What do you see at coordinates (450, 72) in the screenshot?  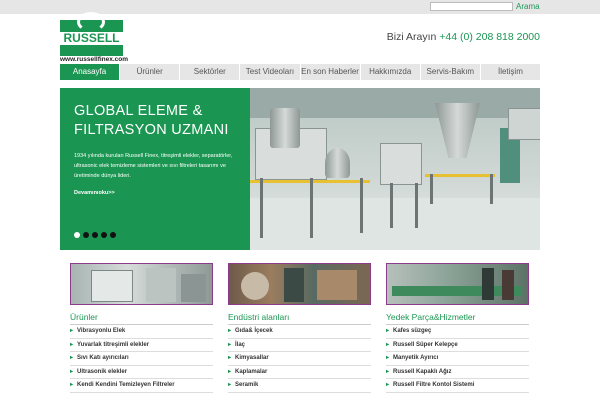 I see `nav-item-servis-bakim: Servis-Bakım` at bounding box center [450, 72].